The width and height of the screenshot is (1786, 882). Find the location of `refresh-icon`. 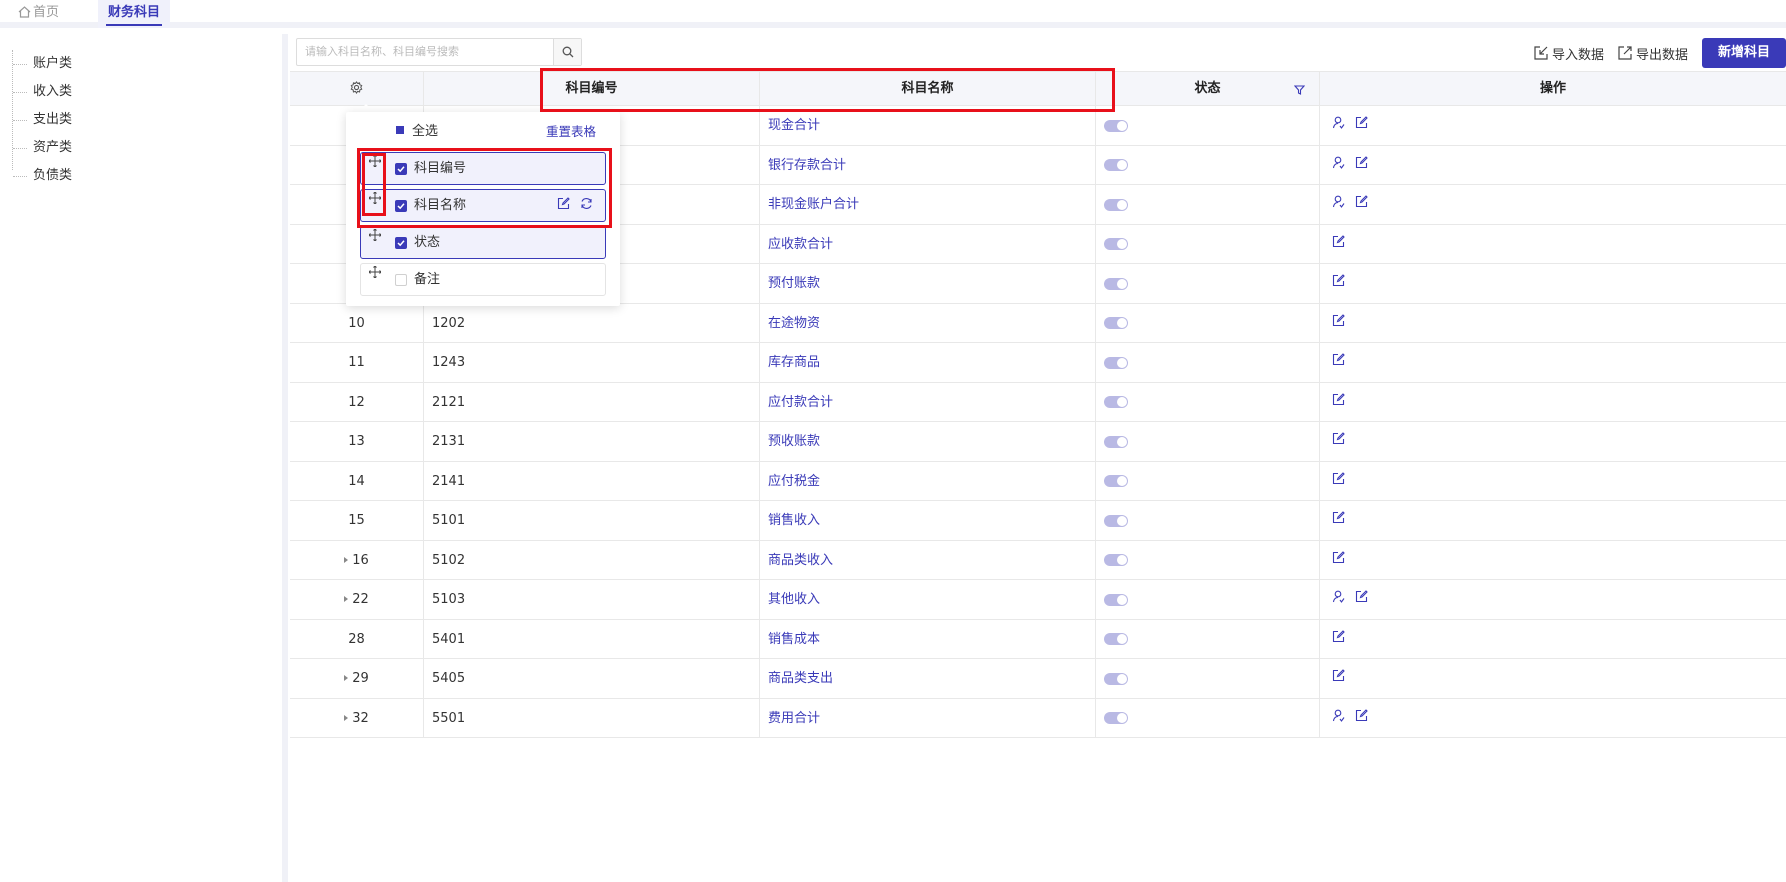

refresh-icon is located at coordinates (586, 205).